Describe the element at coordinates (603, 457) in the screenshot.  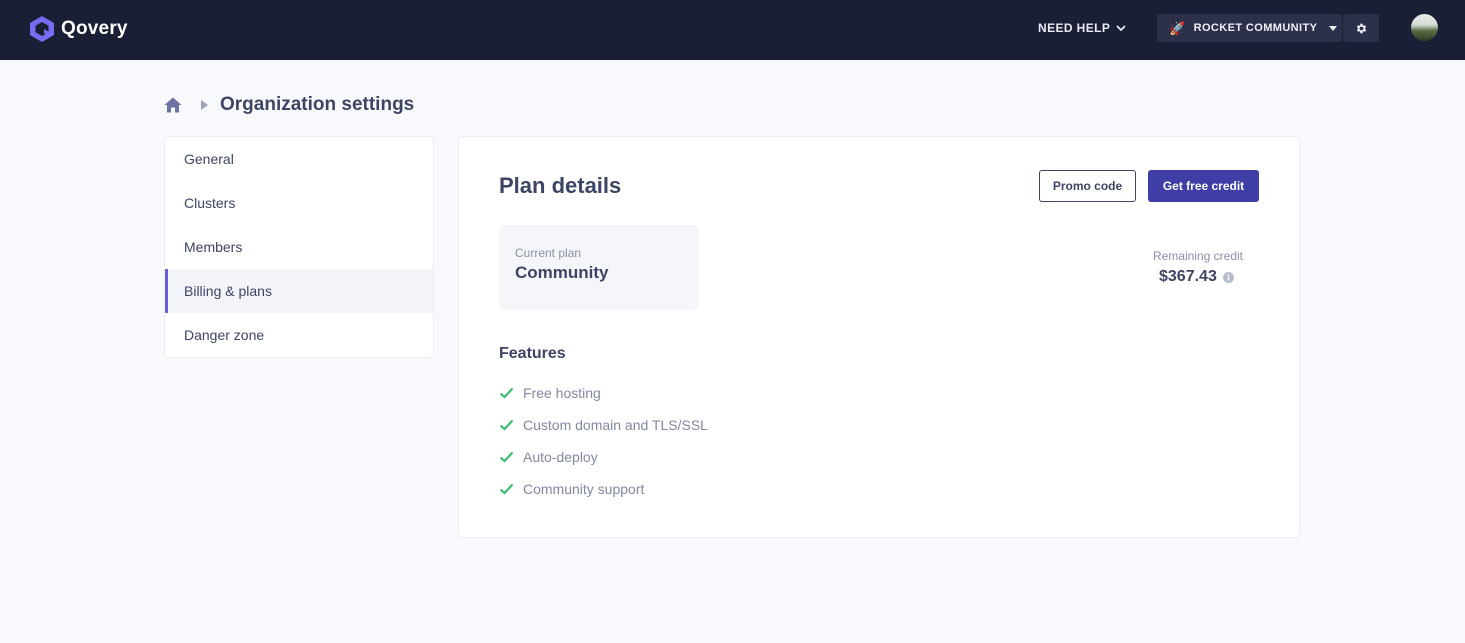
I see `list-item: Auto-deploy` at that location.